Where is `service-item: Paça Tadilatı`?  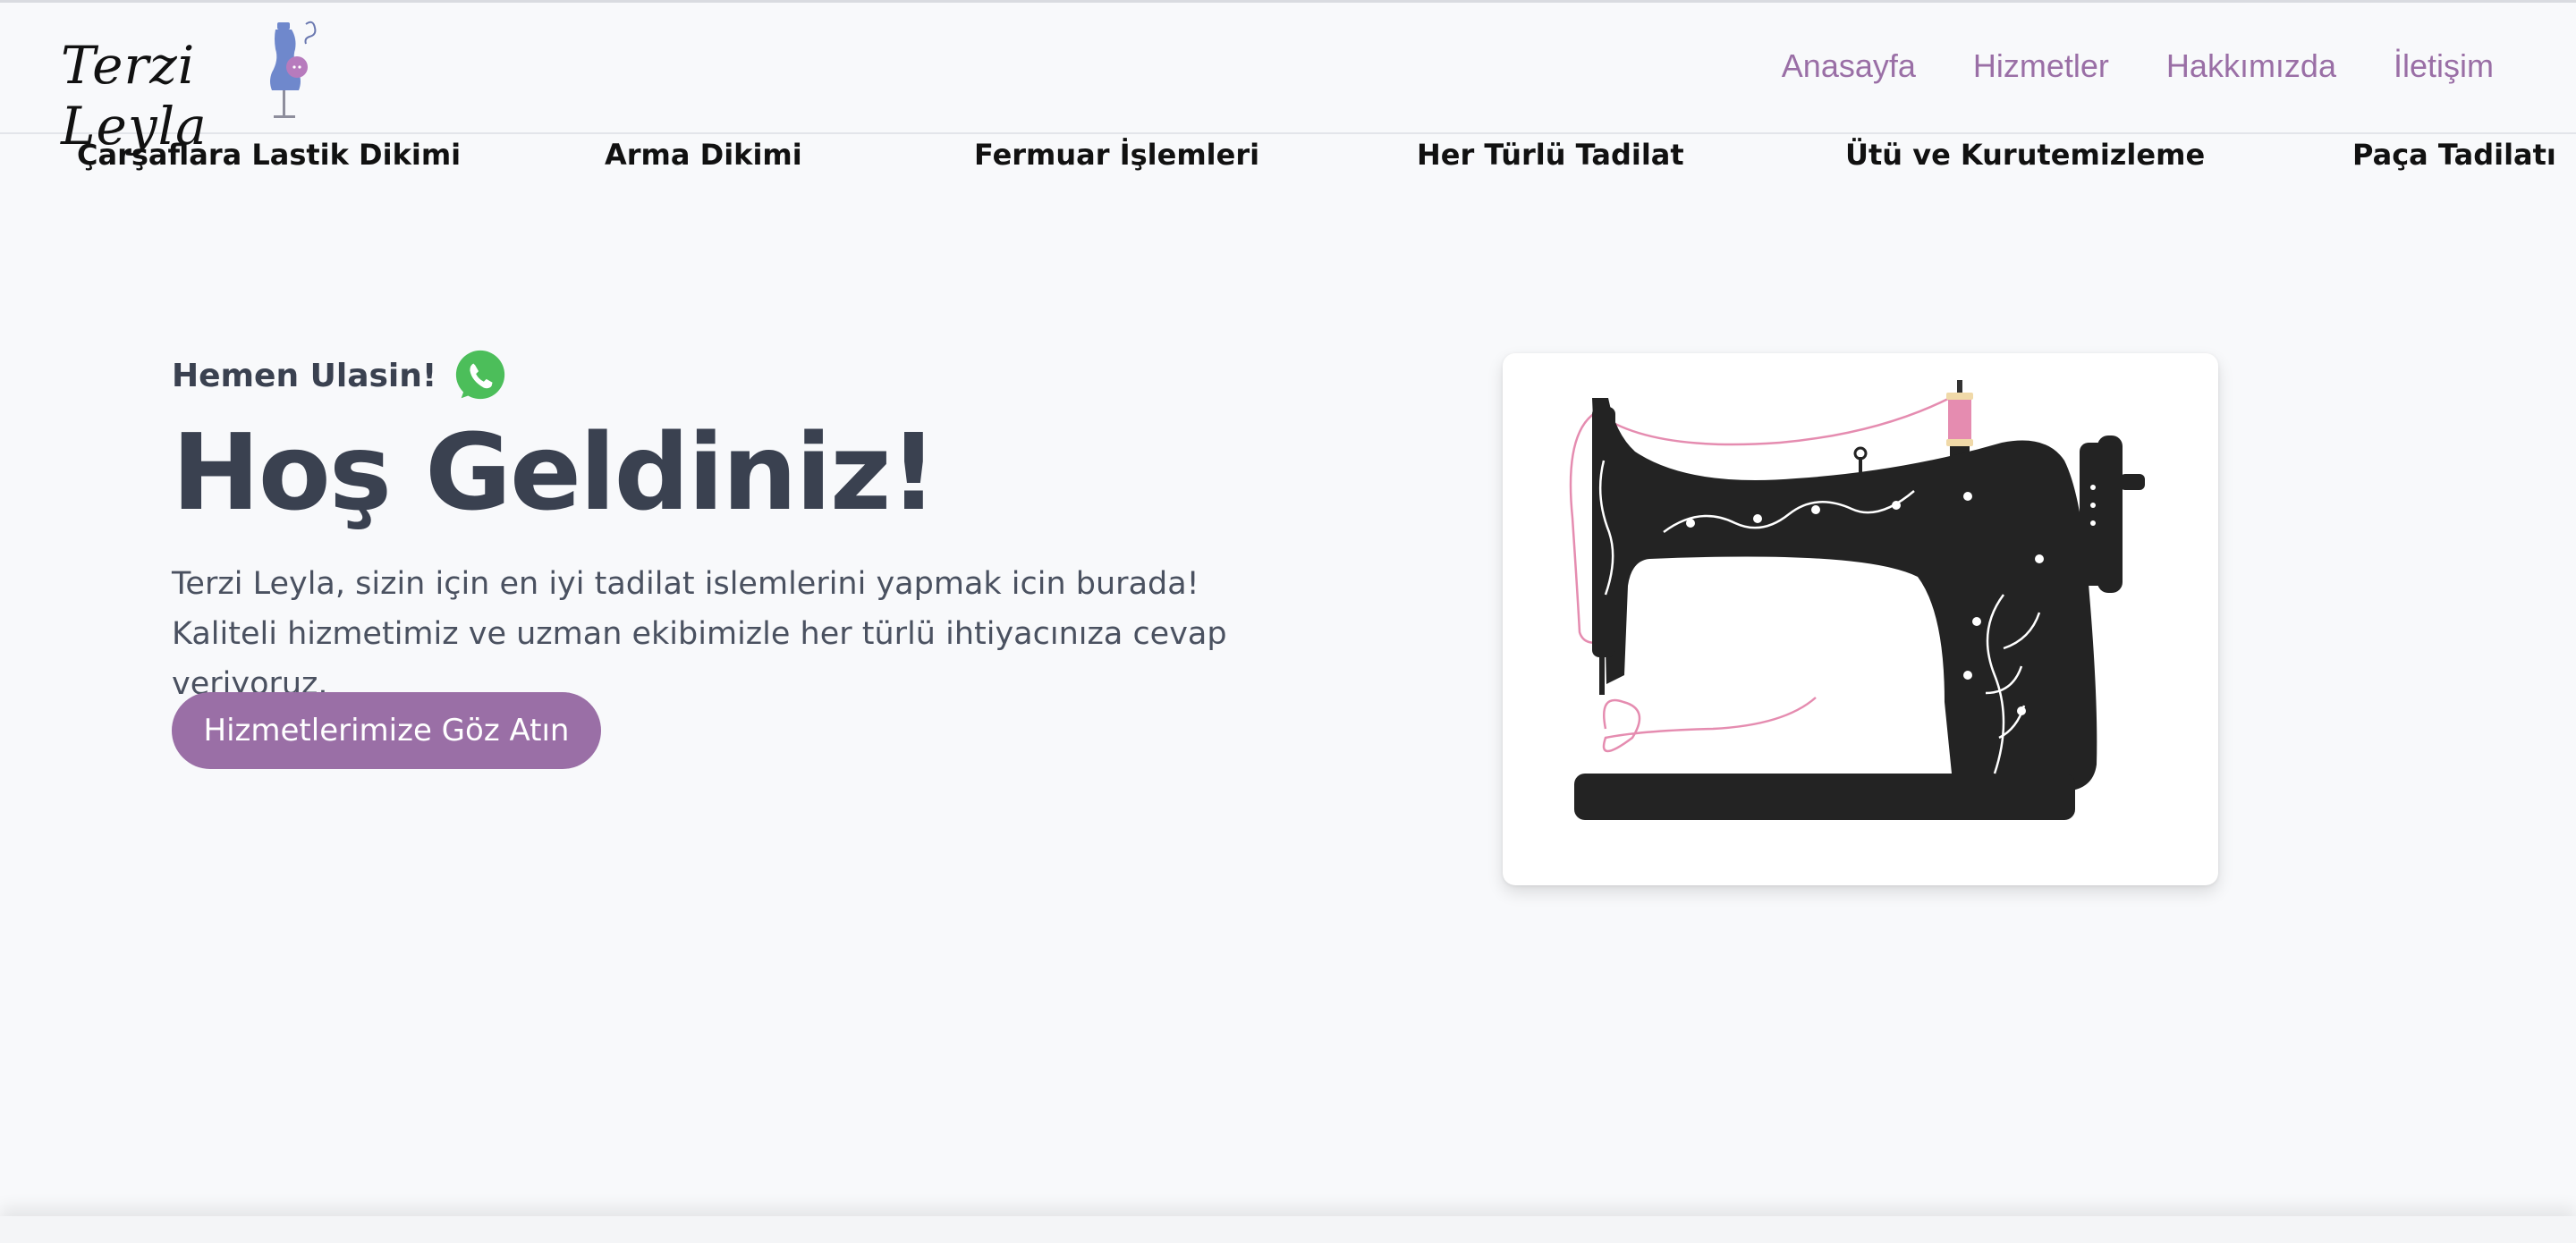 service-item: Paça Tadilatı is located at coordinates (2454, 155).